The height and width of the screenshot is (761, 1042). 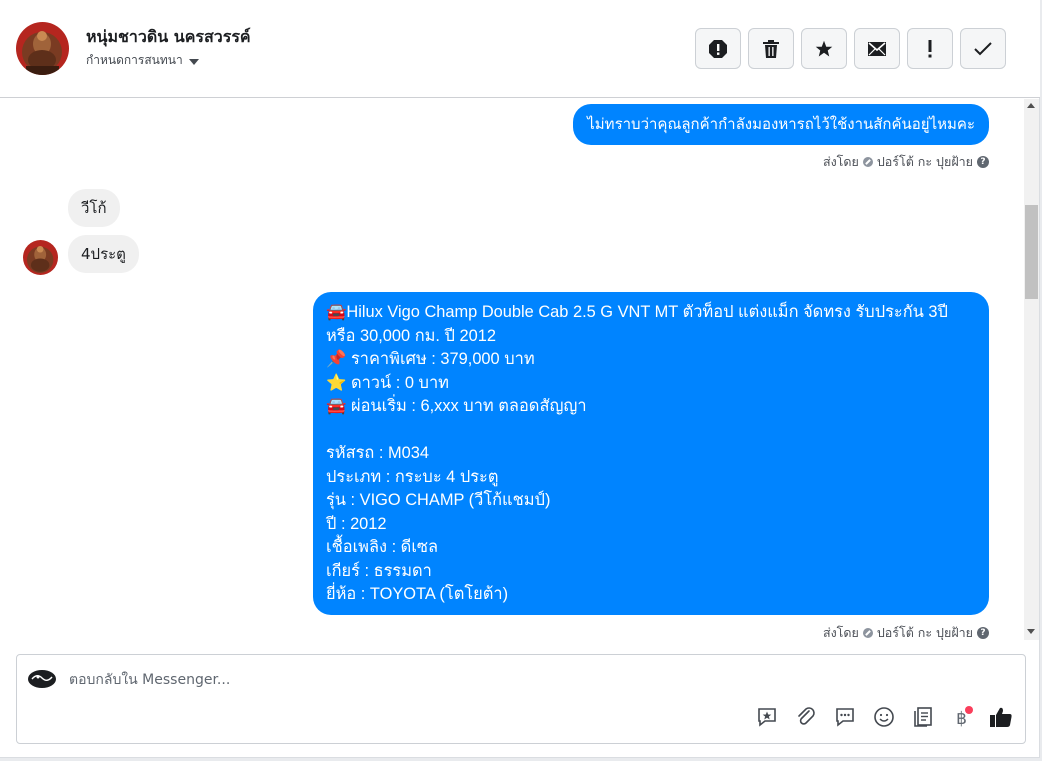 I want to click on scroll-down-arrow, so click(x=1031, y=631).